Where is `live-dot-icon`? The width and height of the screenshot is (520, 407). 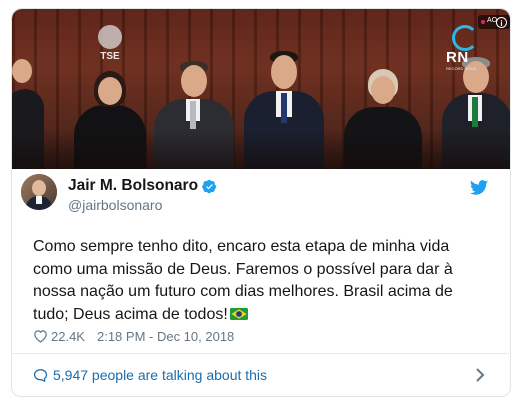
live-dot-icon is located at coordinates (483, 22).